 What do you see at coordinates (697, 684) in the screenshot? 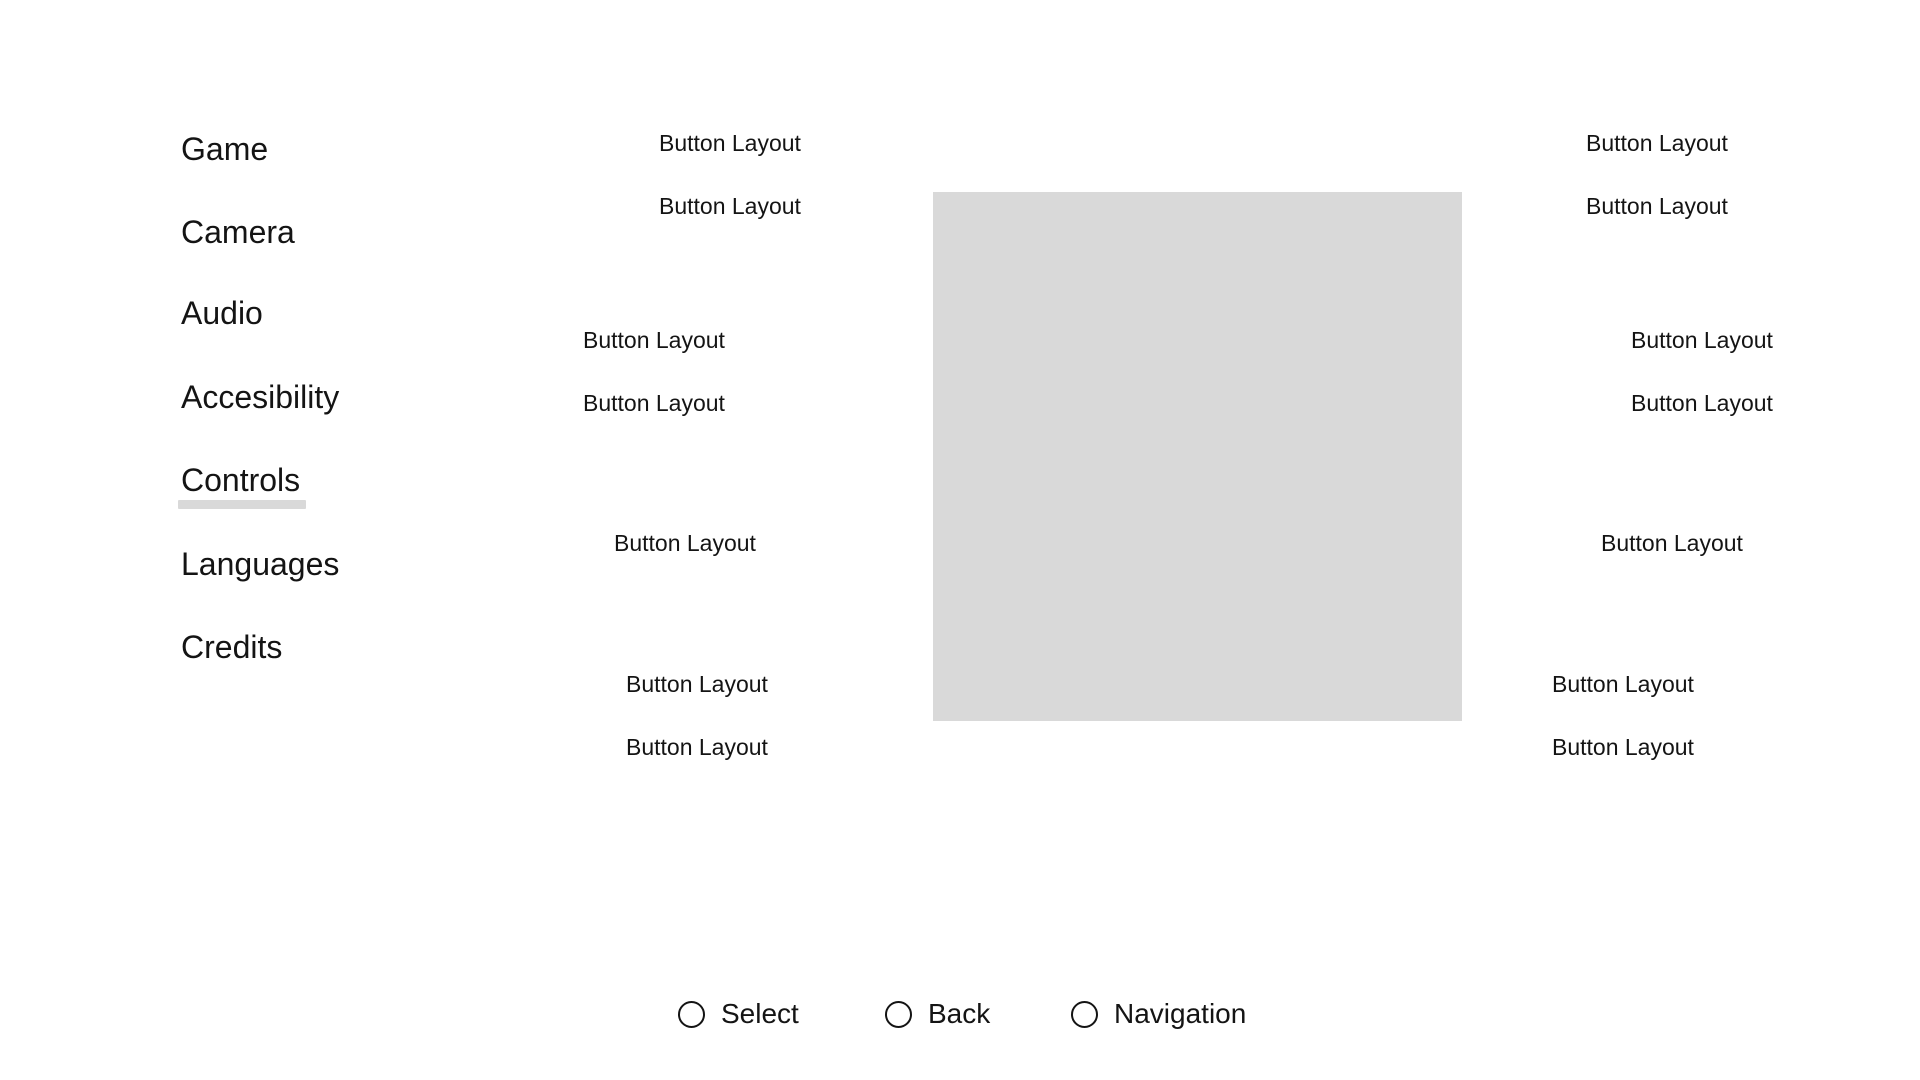
I see `left-button-layout-6: Button Layout` at bounding box center [697, 684].